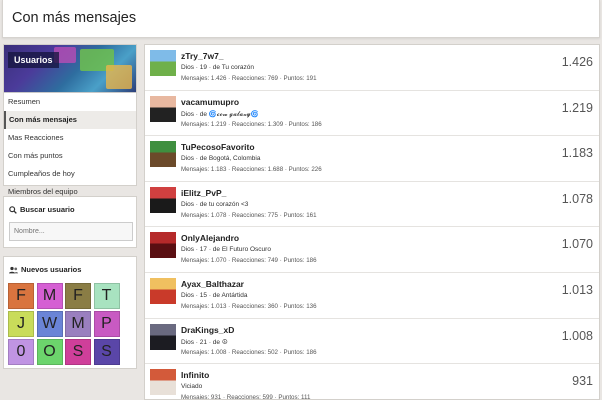  Describe the element at coordinates (202, 56) in the screenshot. I see `member-name-link: zTry_7w7_` at that location.